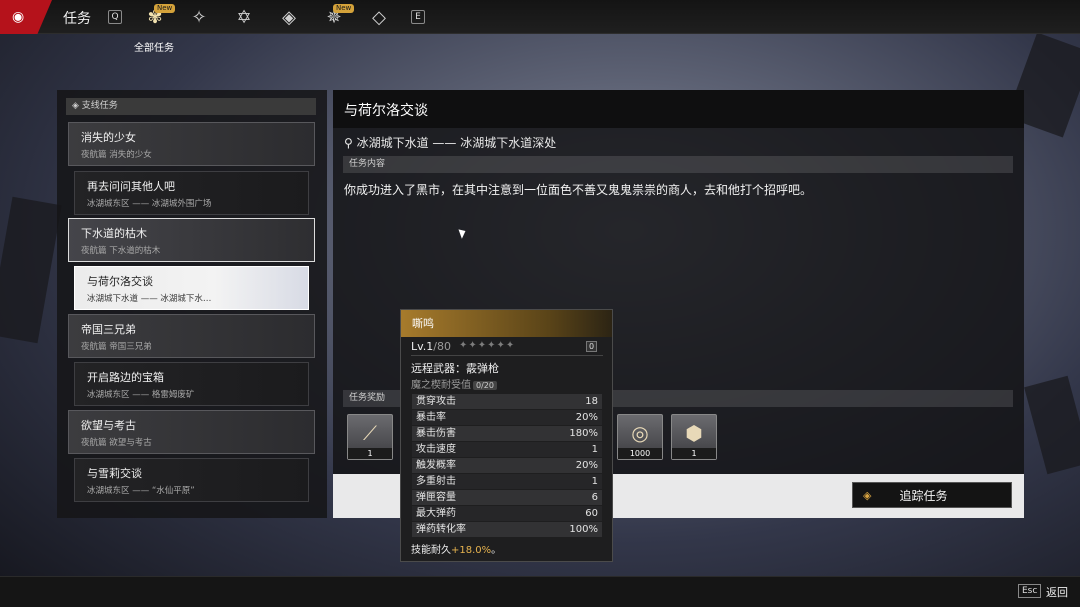 Image resolution: width=1080 pixels, height=607 pixels. Describe the element at coordinates (592, 346) in the screenshot. I see `refine-badge: 0` at that location.